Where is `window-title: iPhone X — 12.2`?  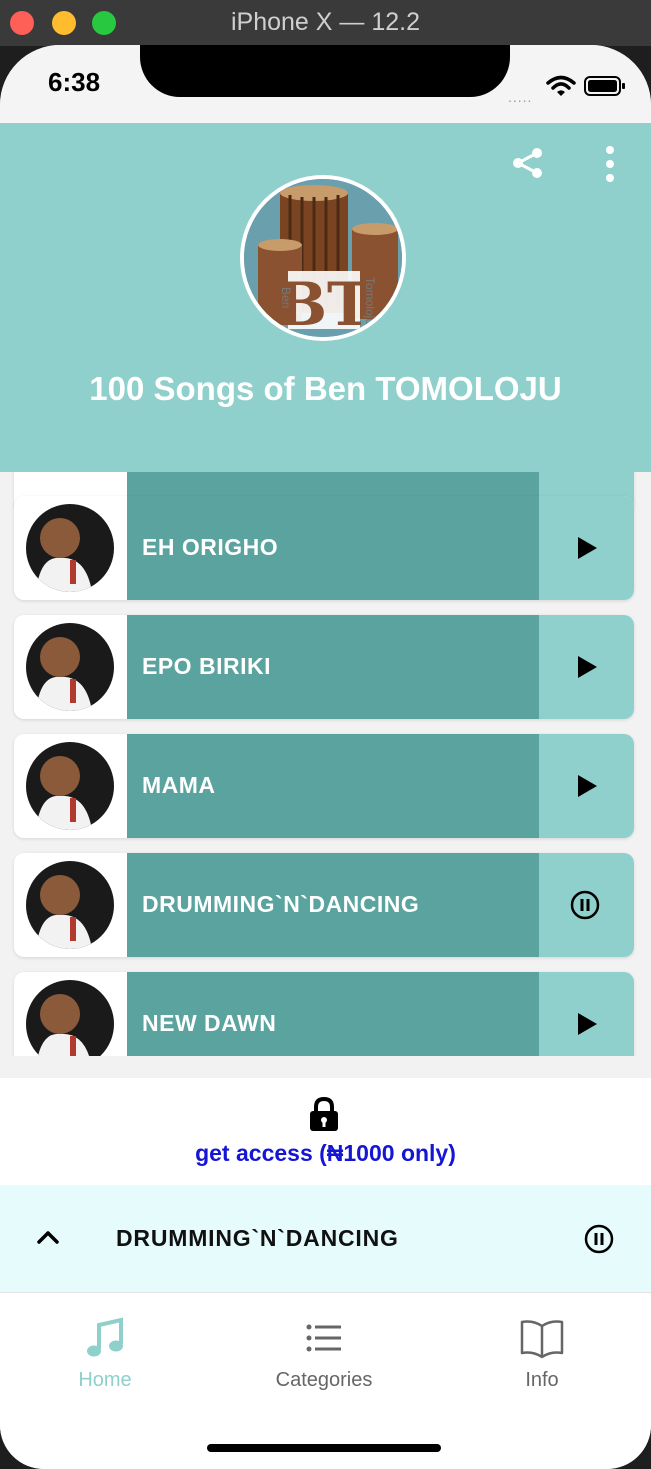
window-title: iPhone X — 12.2 is located at coordinates (325, 22).